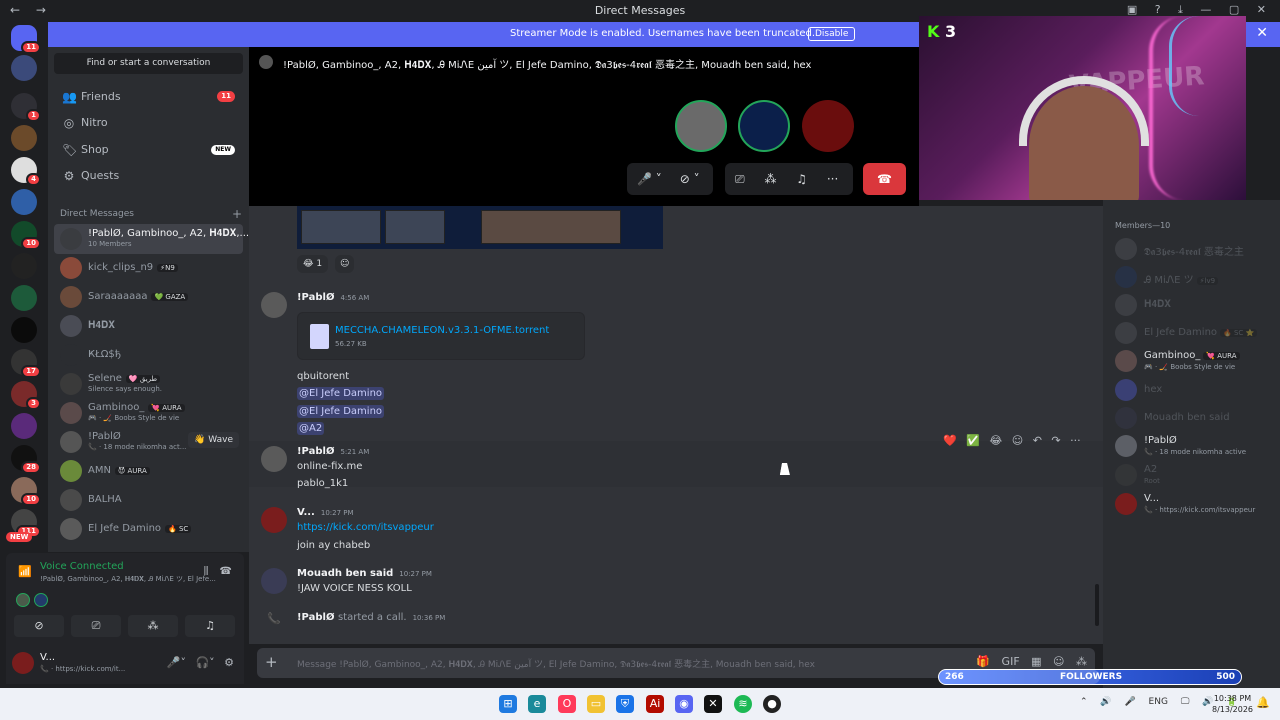 Image resolution: width=1280 pixels, height=720 pixels. What do you see at coordinates (148, 268) in the screenshot?
I see `dm-item: kick_clips_n9 ⚡N9` at bounding box center [148, 268].